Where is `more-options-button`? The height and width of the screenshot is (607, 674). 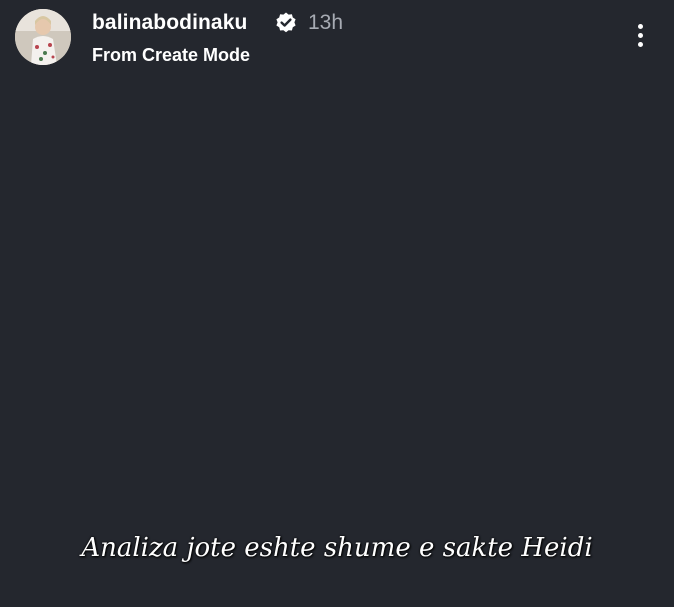 more-options-button is located at coordinates (640, 35).